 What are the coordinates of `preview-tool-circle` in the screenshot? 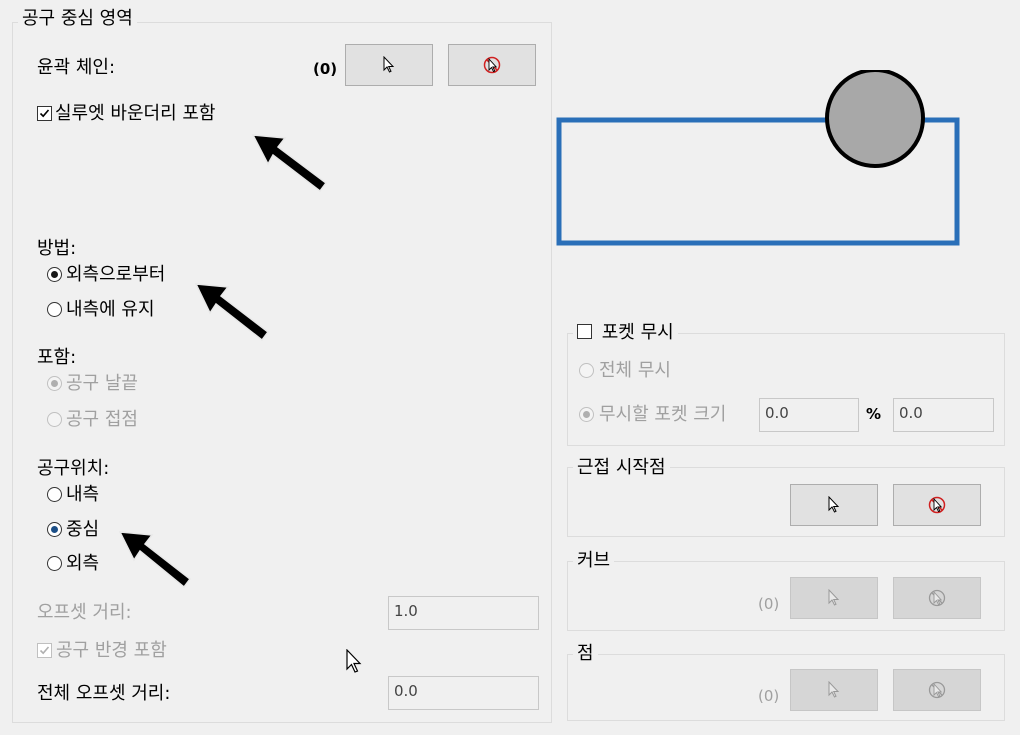 It's located at (875, 119).